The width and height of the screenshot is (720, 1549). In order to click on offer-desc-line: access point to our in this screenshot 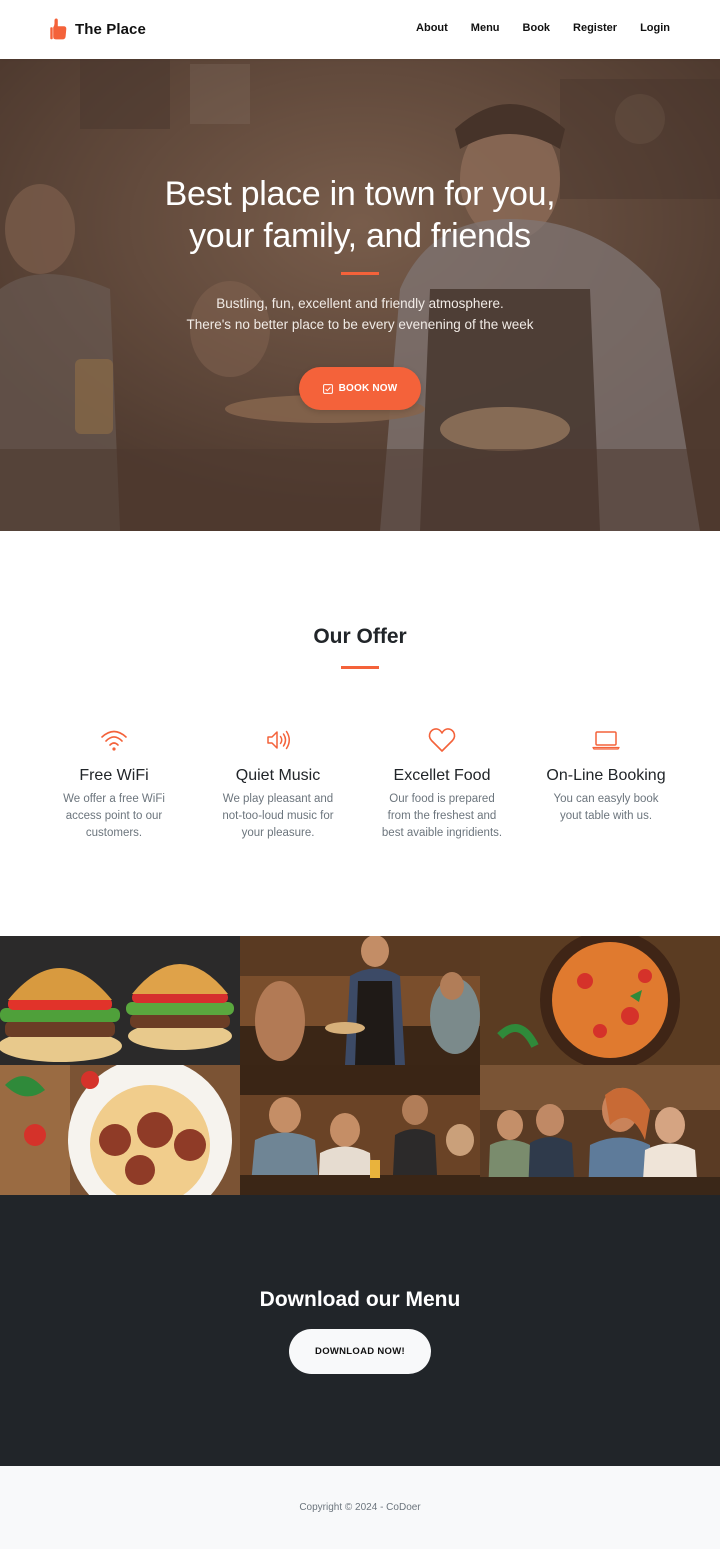, I will do `click(114, 816)`.